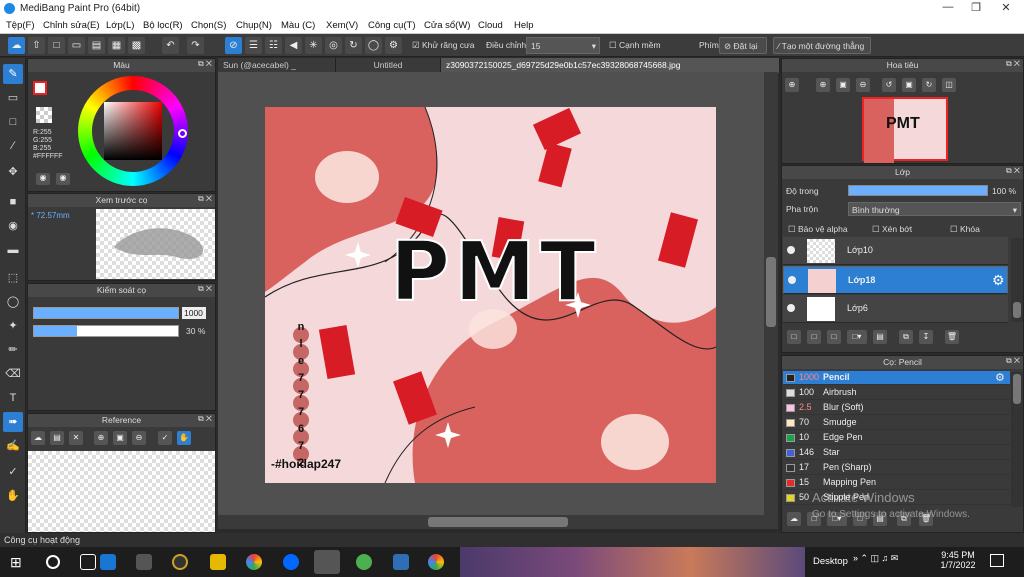  I want to click on calculator-icon, so click(144, 562).